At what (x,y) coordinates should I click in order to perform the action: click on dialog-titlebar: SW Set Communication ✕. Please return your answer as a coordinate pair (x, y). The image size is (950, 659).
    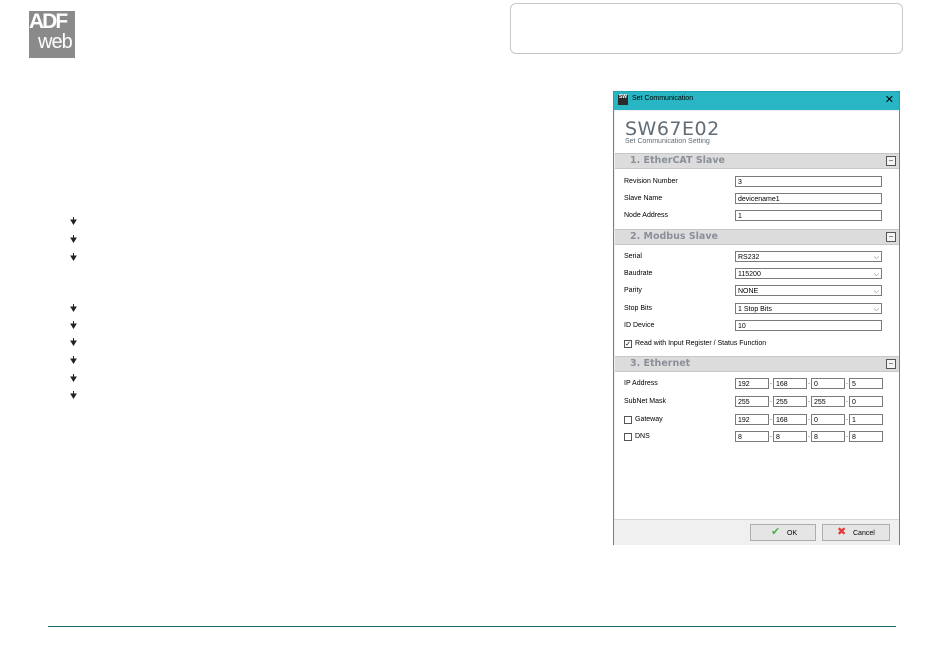
    Looking at the image, I should click on (756, 101).